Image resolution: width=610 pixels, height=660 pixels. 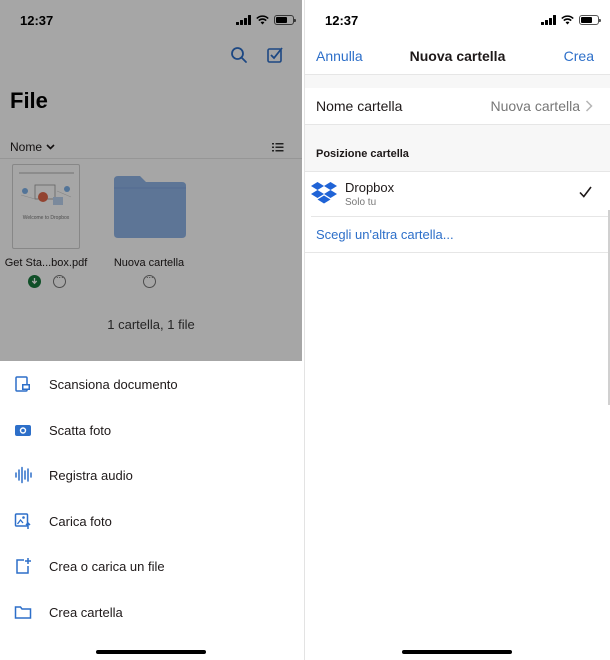 What do you see at coordinates (23, 475) in the screenshot?
I see `audio-wave-icon` at bounding box center [23, 475].